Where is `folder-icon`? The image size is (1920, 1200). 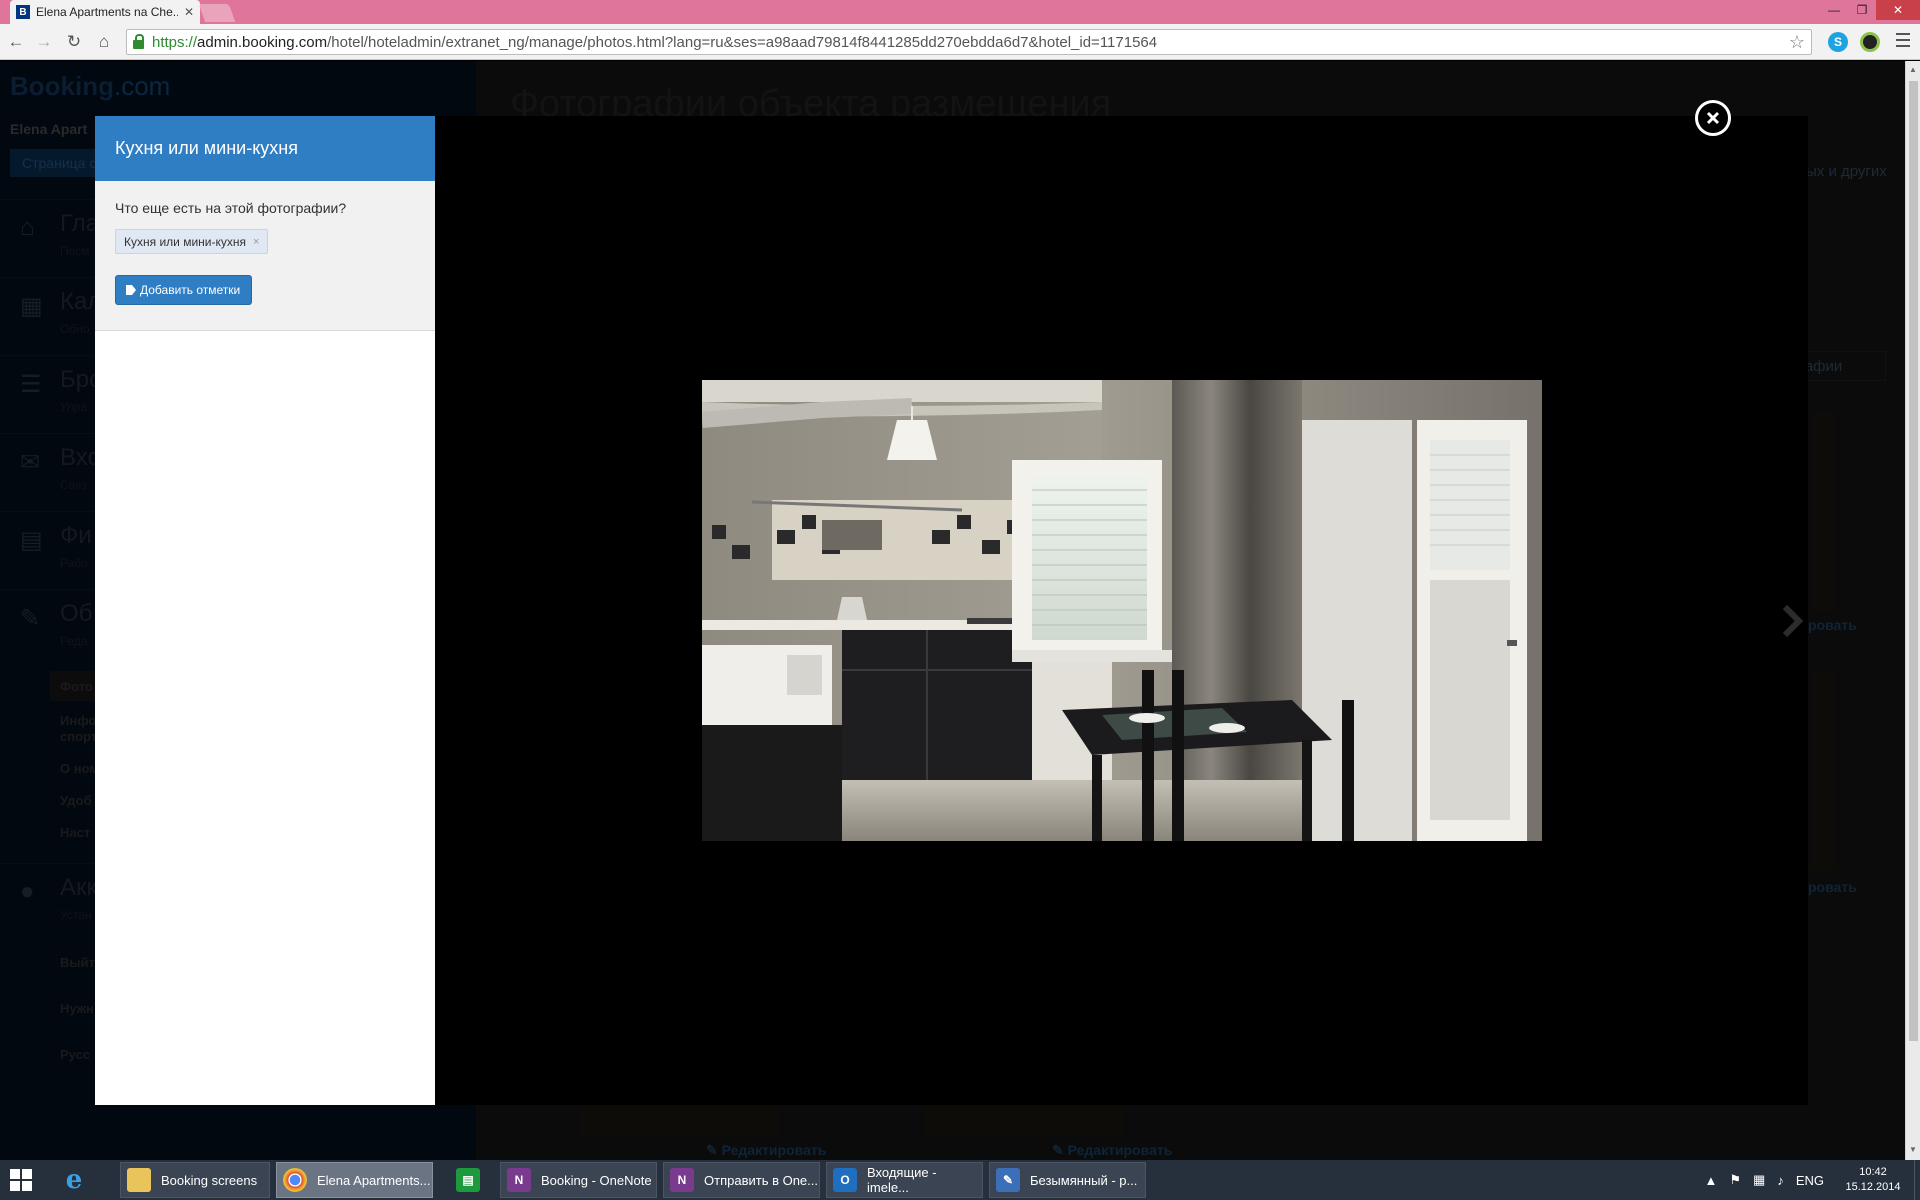 folder-icon is located at coordinates (139, 1180).